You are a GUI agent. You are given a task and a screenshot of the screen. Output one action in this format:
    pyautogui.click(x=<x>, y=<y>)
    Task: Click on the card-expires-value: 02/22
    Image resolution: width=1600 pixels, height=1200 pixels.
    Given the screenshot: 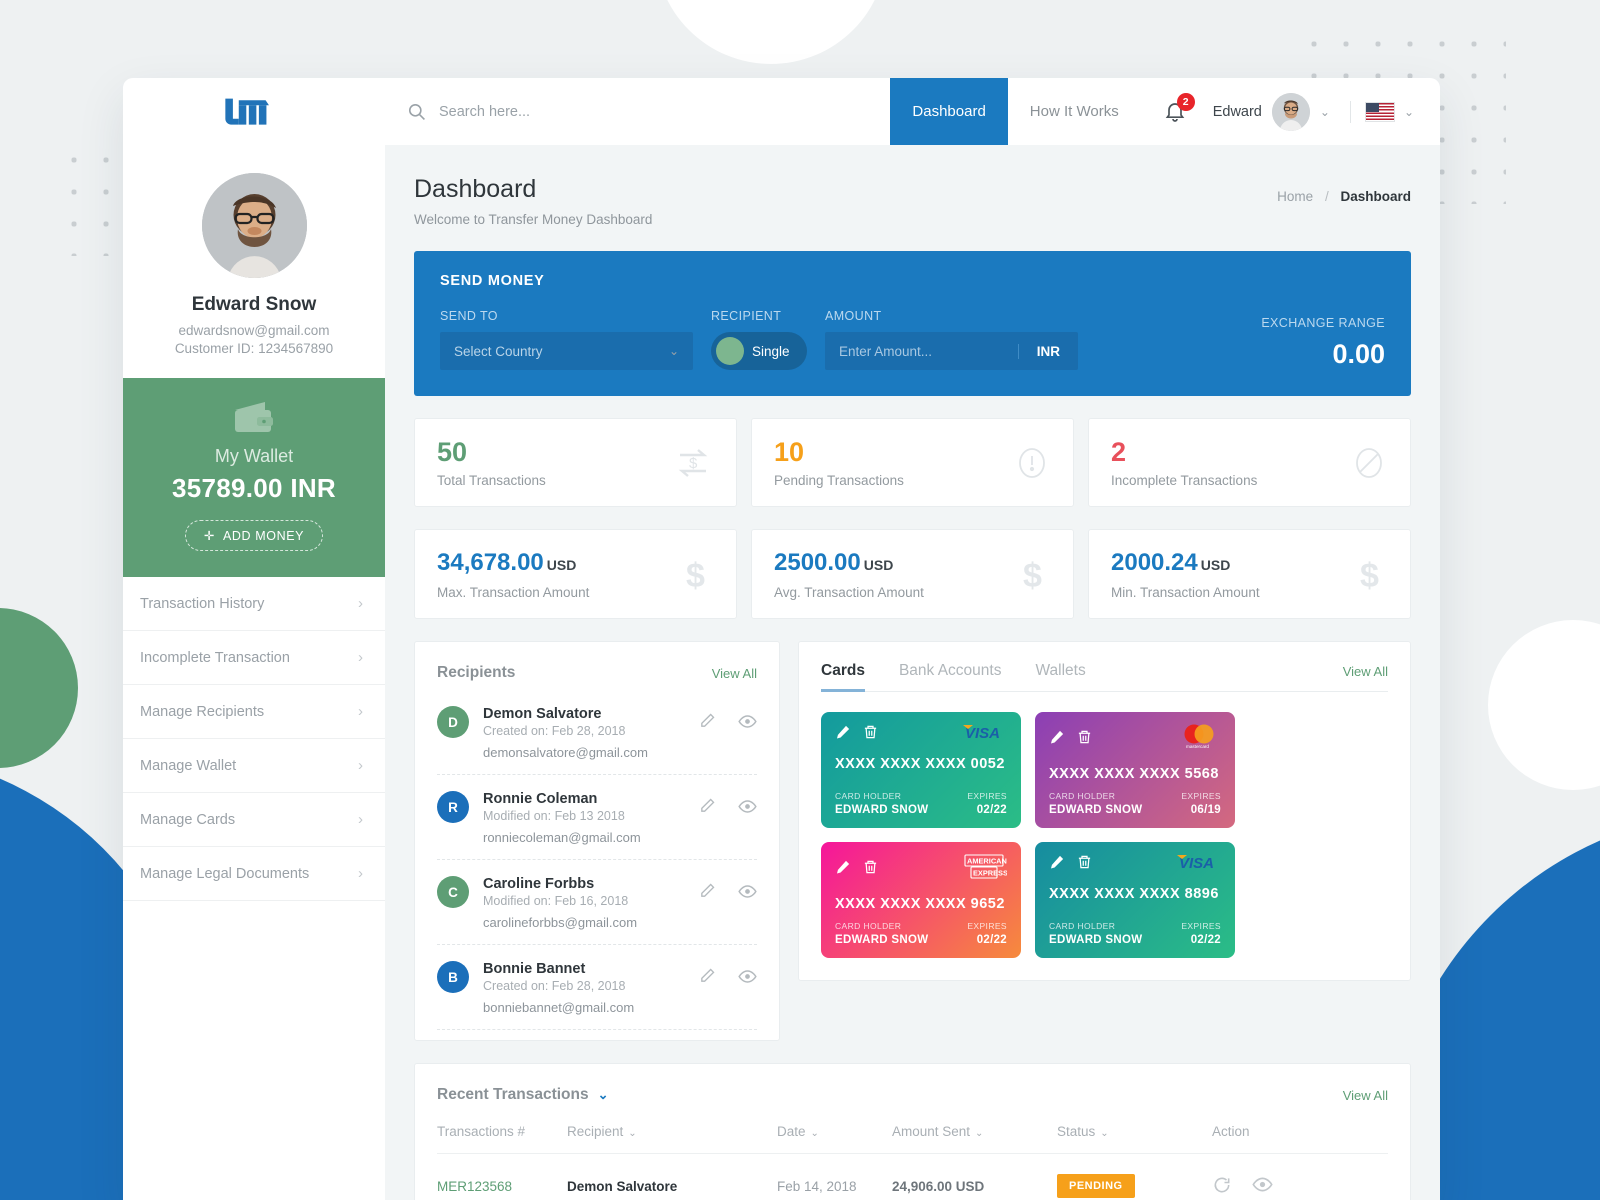 What is the action you would take?
    pyautogui.click(x=1205, y=940)
    